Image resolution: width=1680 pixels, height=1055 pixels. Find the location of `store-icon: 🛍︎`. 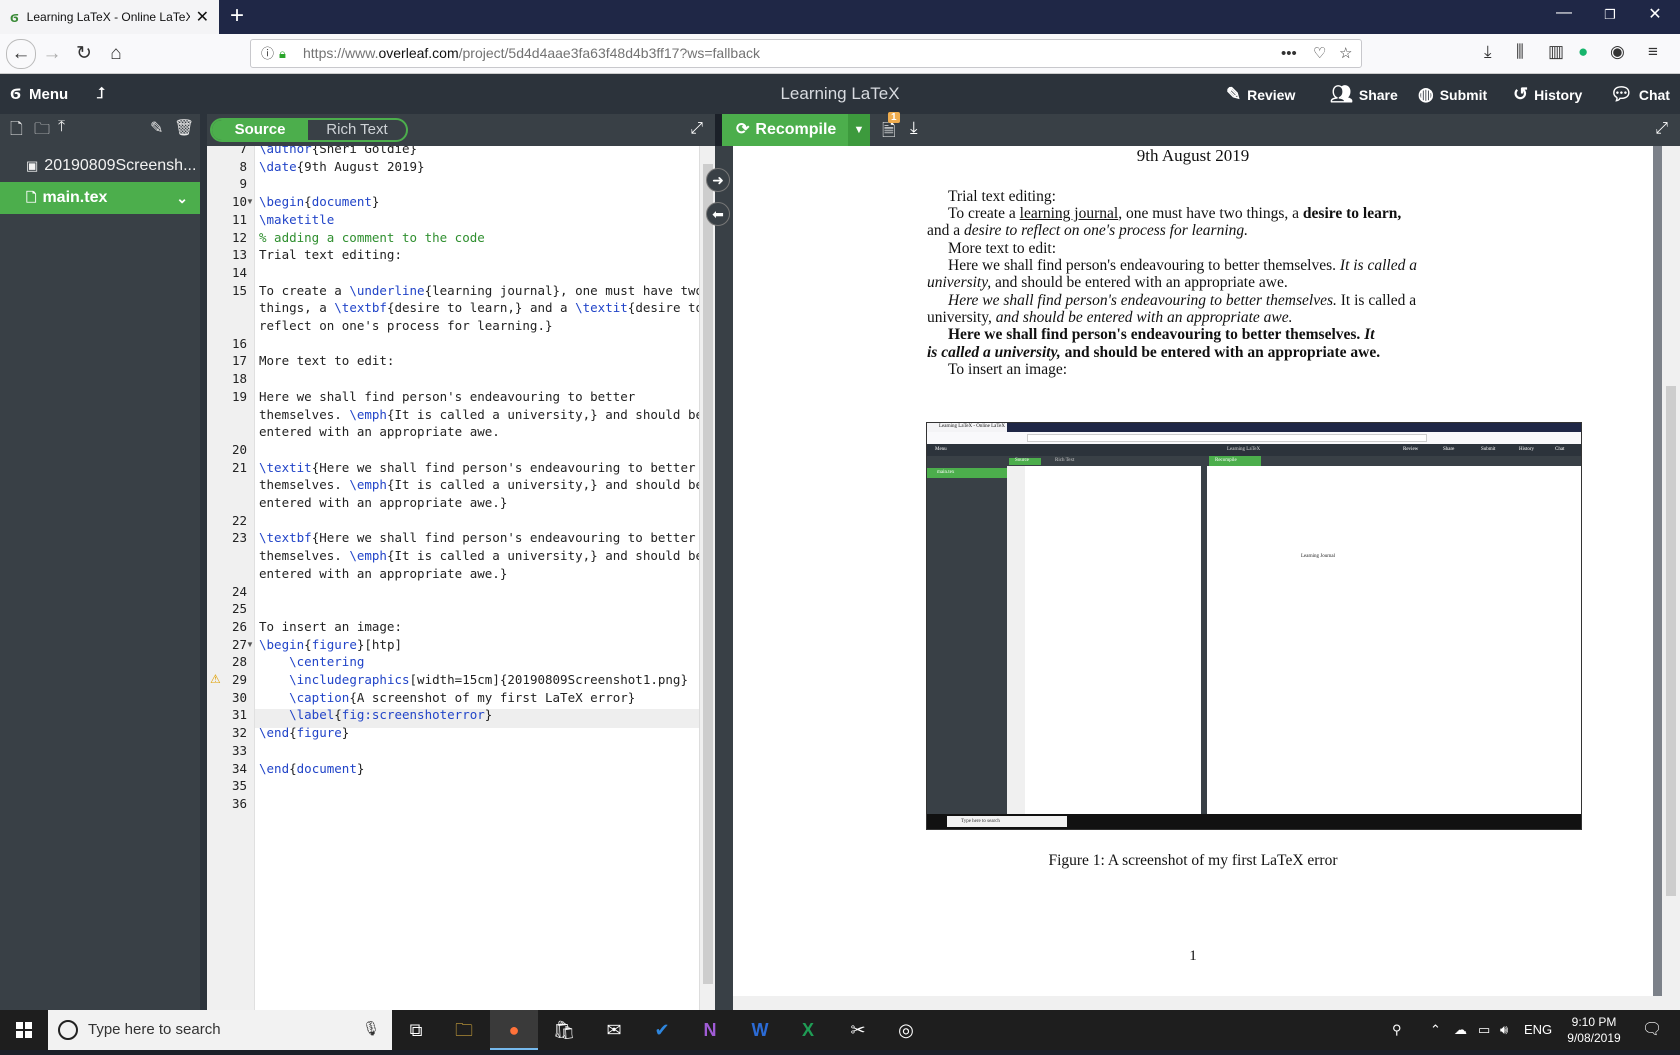

store-icon: 🛍︎ is located at coordinates (564, 1030).